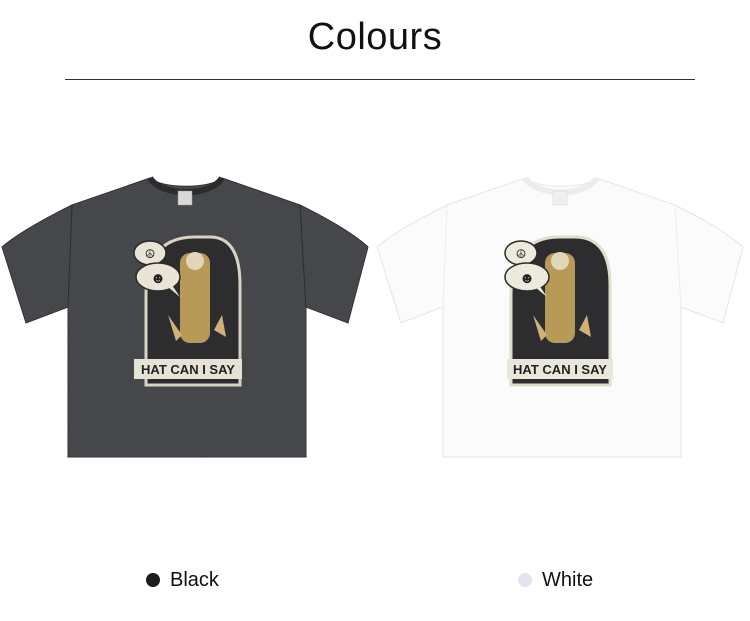  I want to click on colour-option-white: White, so click(555, 580).